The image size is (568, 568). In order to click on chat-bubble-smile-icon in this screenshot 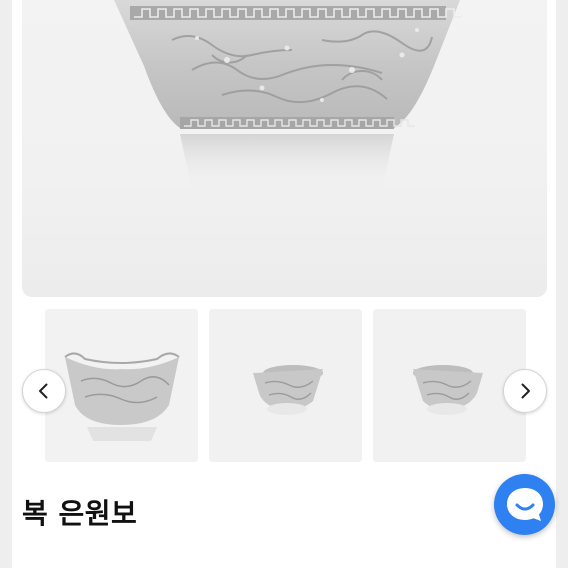, I will do `click(524, 504)`.